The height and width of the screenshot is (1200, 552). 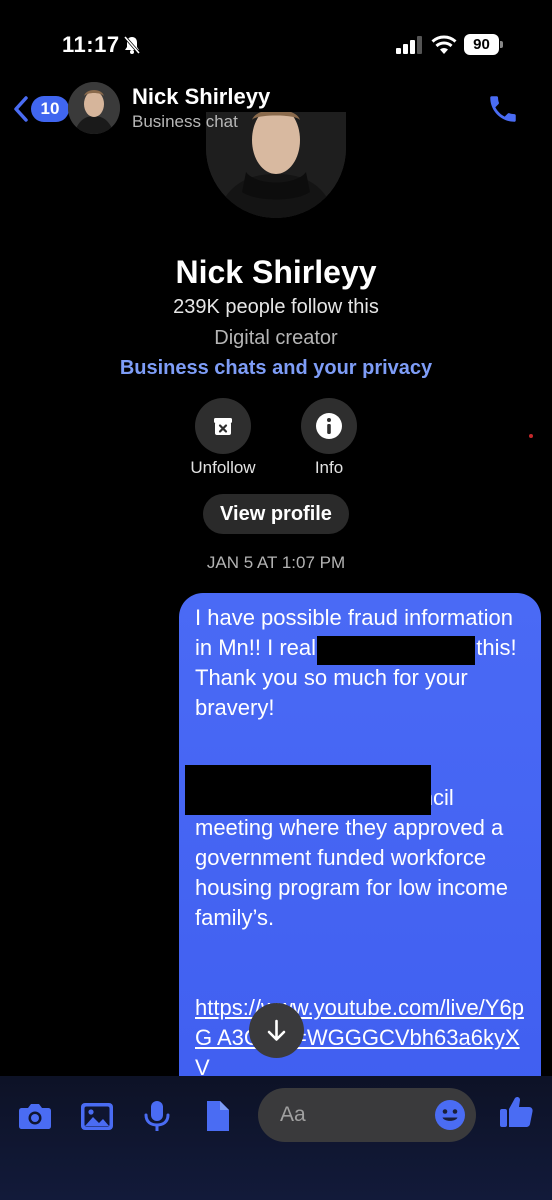 I want to click on battery-tip, so click(x=501, y=44).